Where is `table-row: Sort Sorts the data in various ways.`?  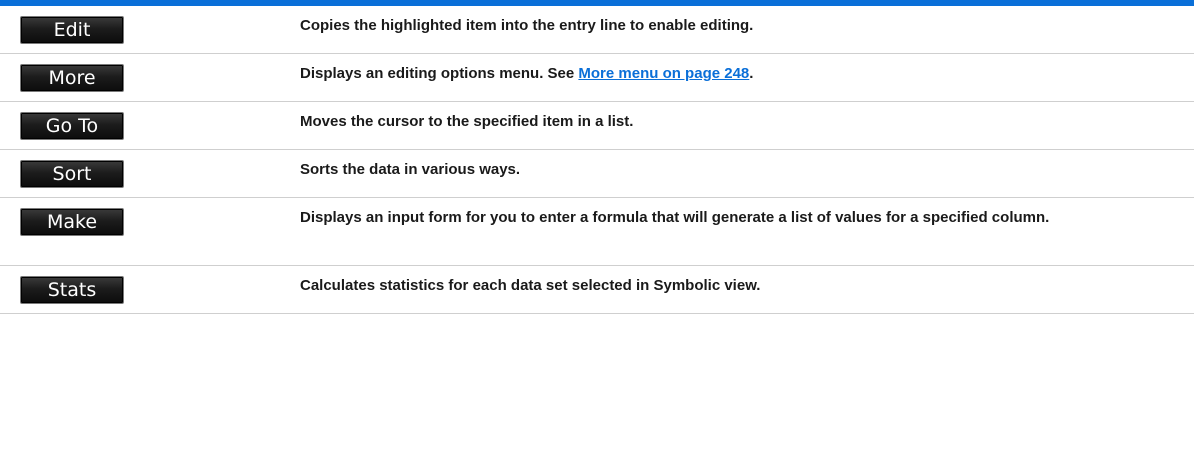
table-row: Sort Sorts the data in various ways. is located at coordinates (597, 174).